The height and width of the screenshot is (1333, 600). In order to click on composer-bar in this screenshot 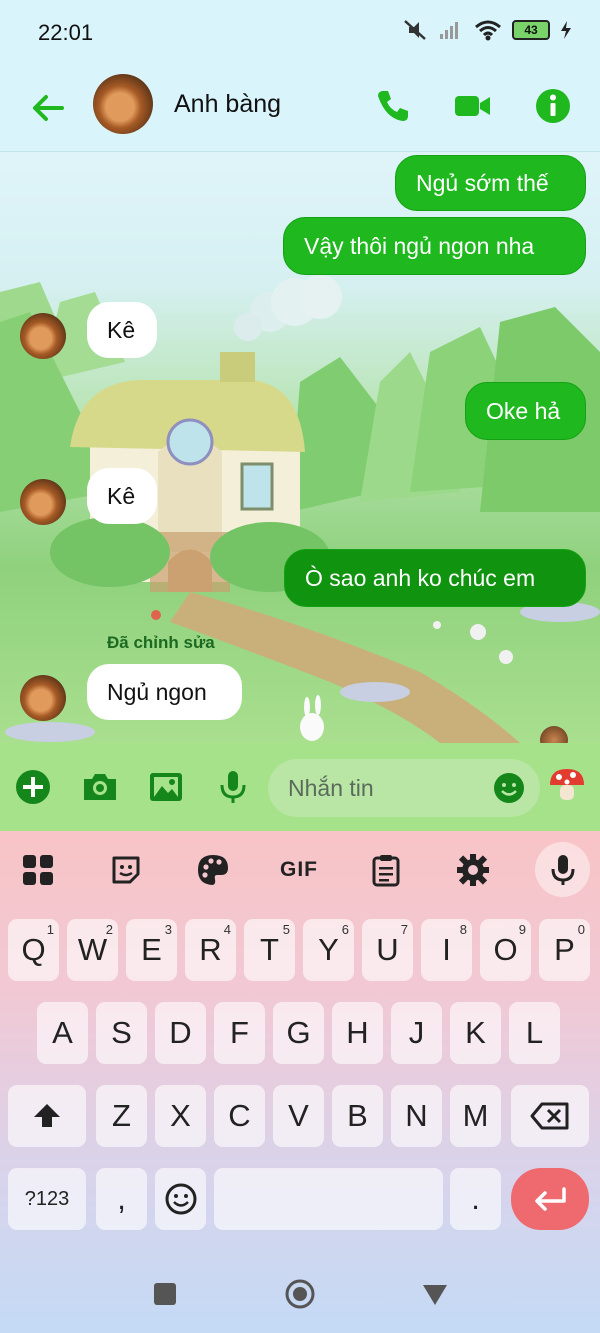, I will do `click(300, 787)`.